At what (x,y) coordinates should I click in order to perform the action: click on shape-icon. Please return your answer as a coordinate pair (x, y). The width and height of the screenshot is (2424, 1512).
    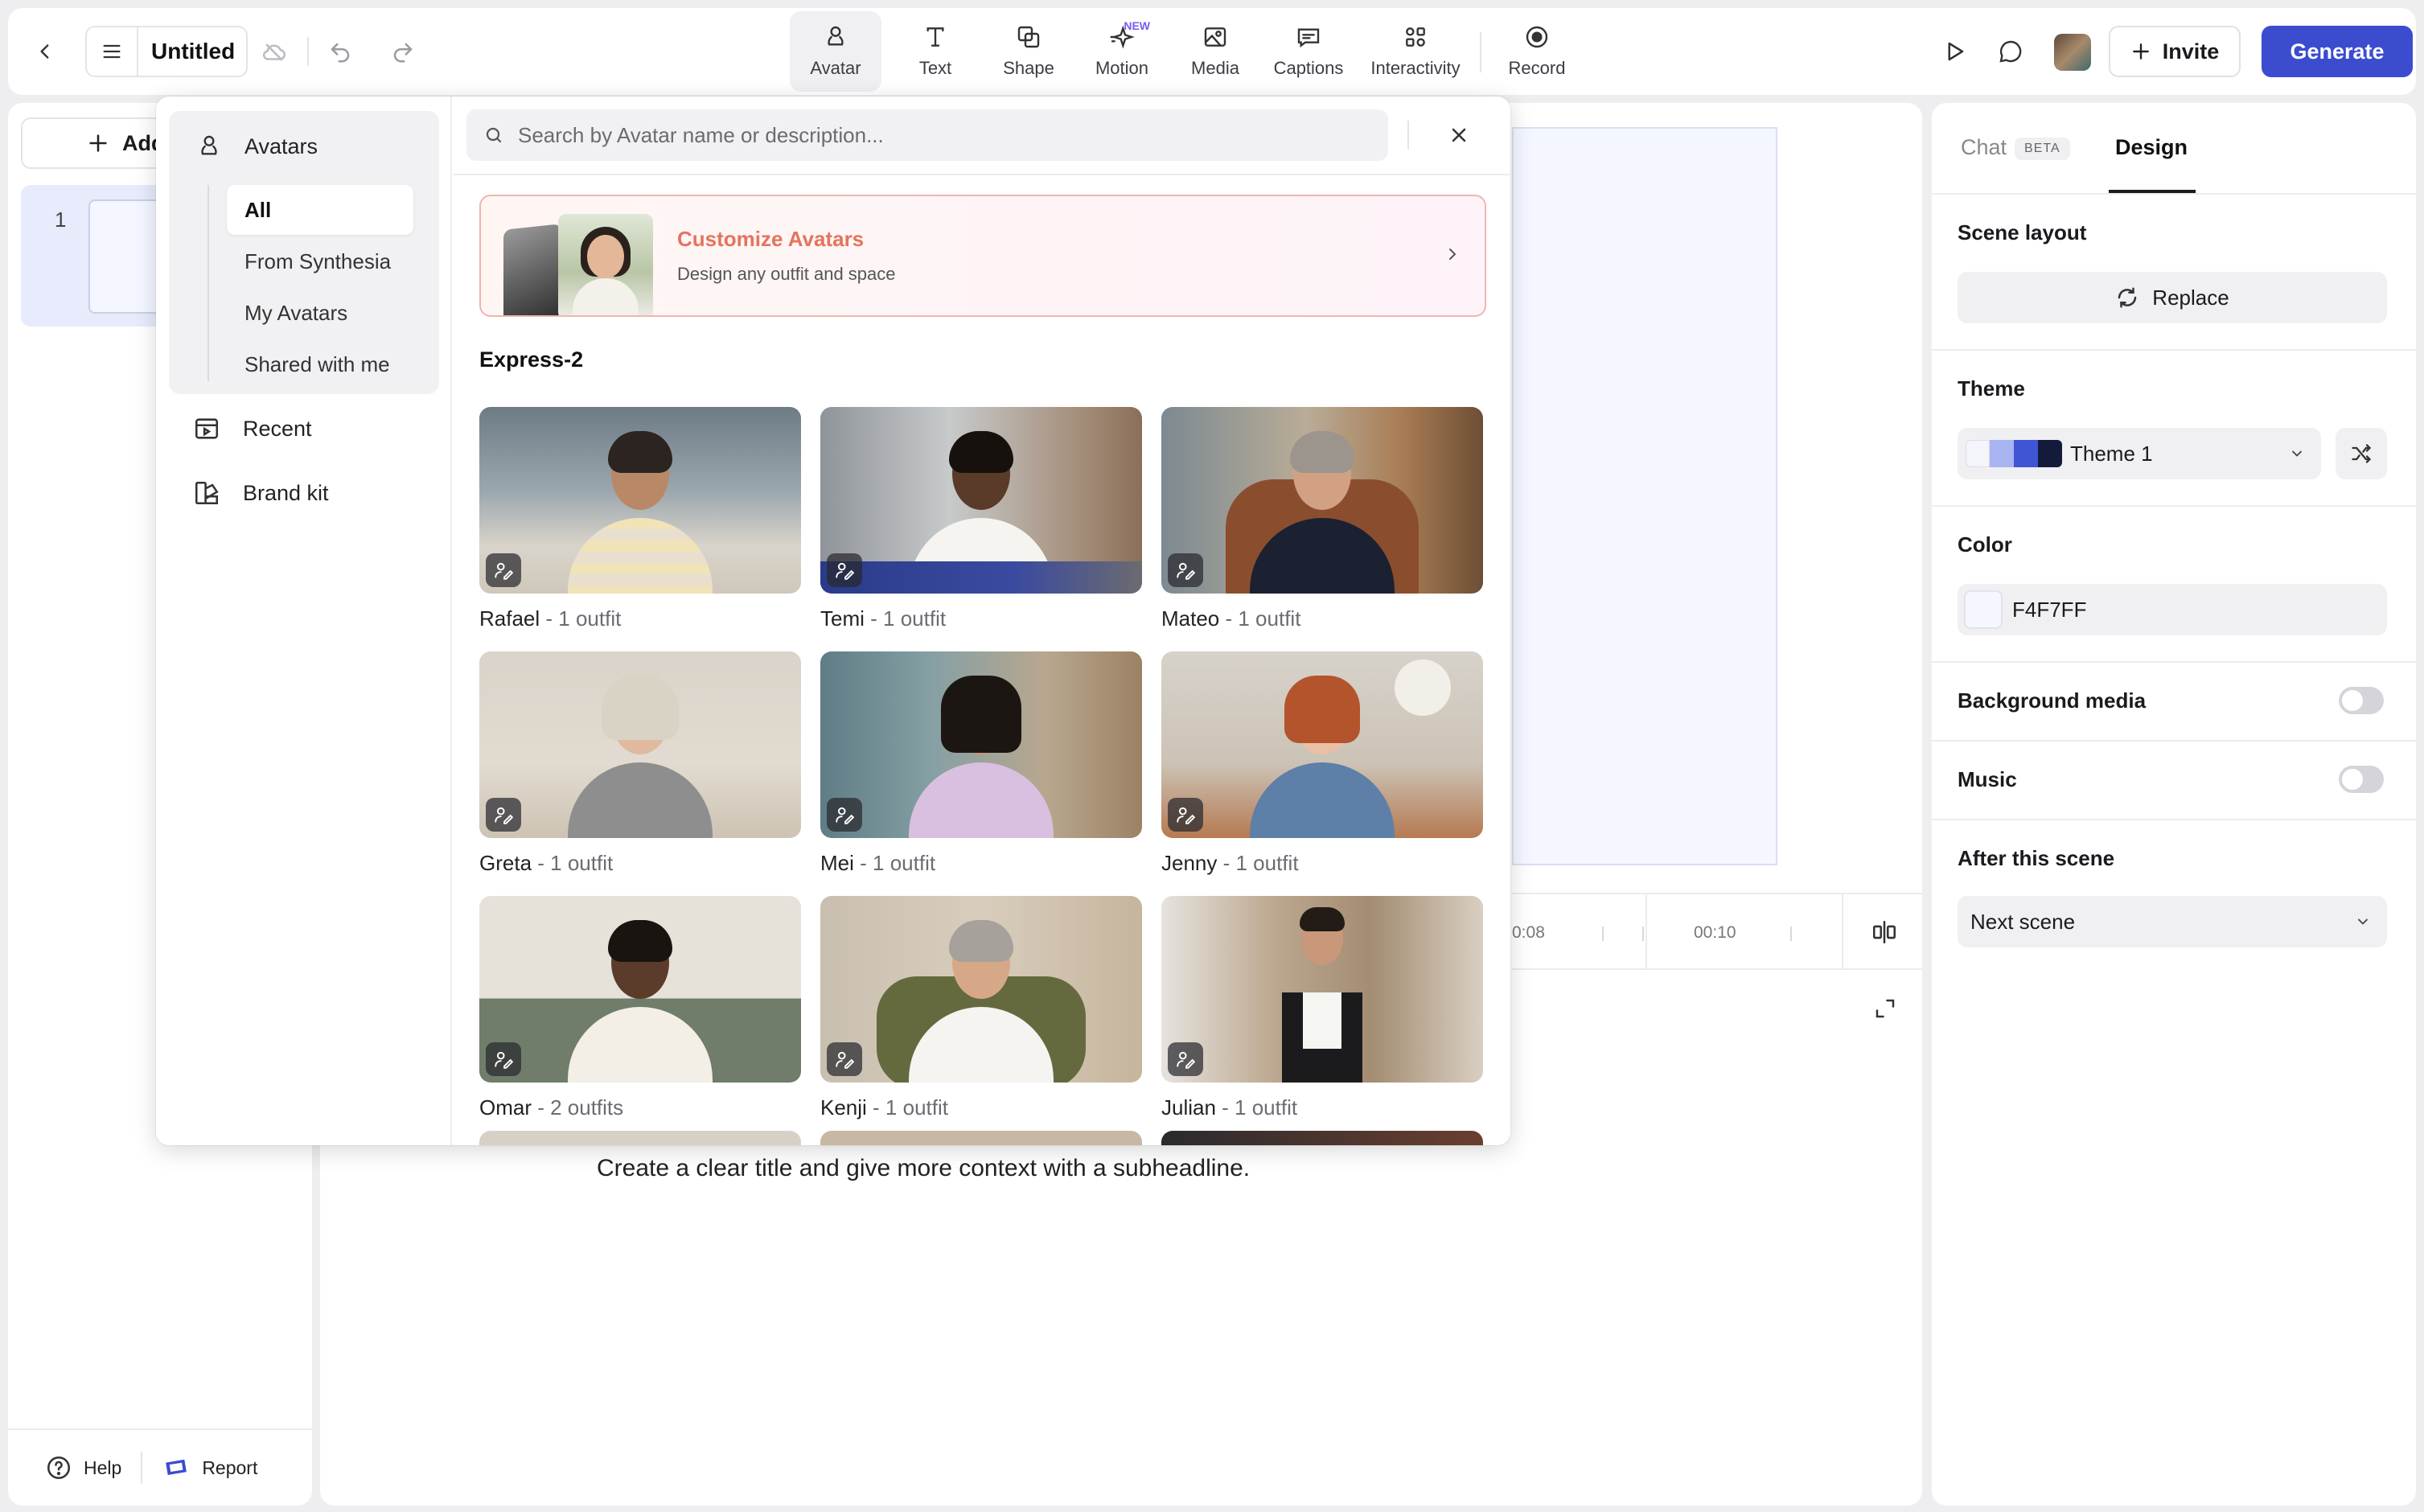
    Looking at the image, I should click on (1028, 37).